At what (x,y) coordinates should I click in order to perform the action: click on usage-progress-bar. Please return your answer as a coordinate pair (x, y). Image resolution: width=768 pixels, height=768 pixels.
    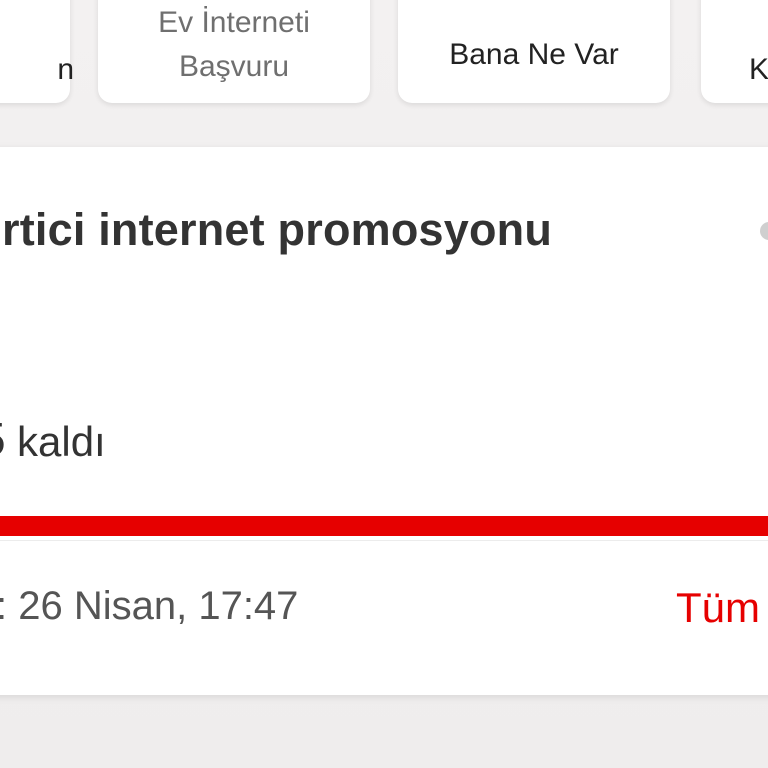
    Looking at the image, I should click on (384, 526).